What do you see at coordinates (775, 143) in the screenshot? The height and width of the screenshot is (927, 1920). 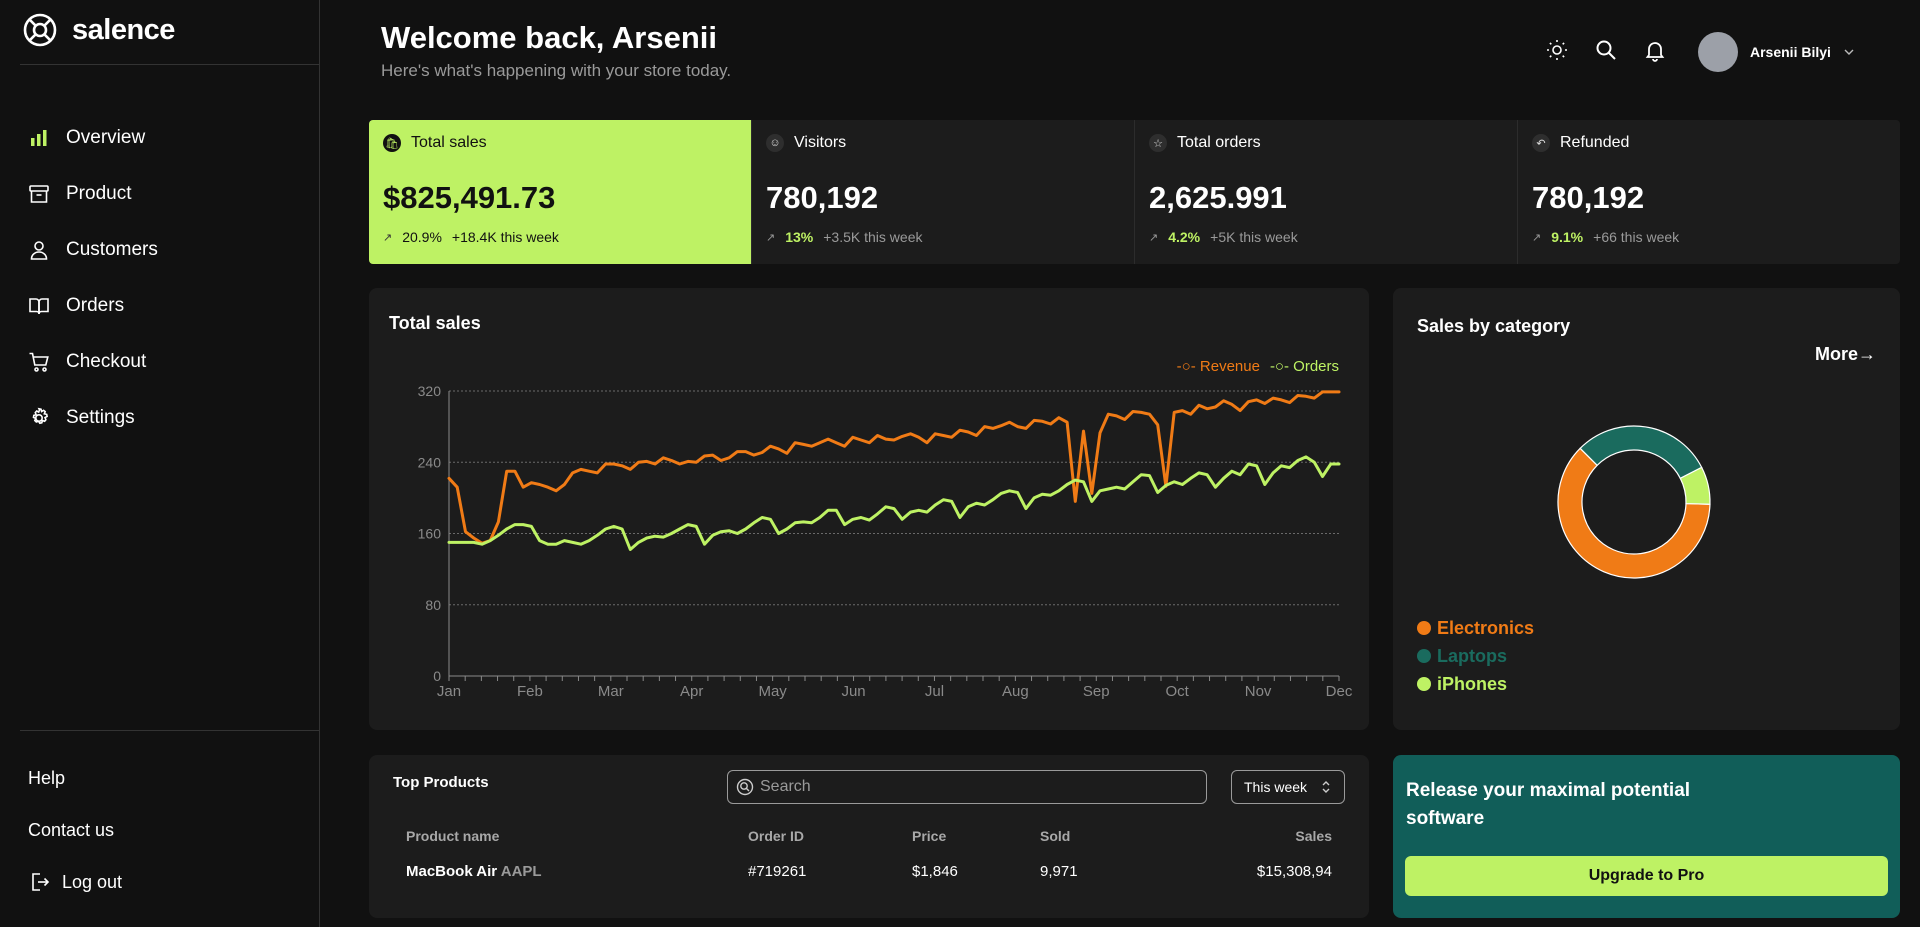 I see `users-icon: ☺` at bounding box center [775, 143].